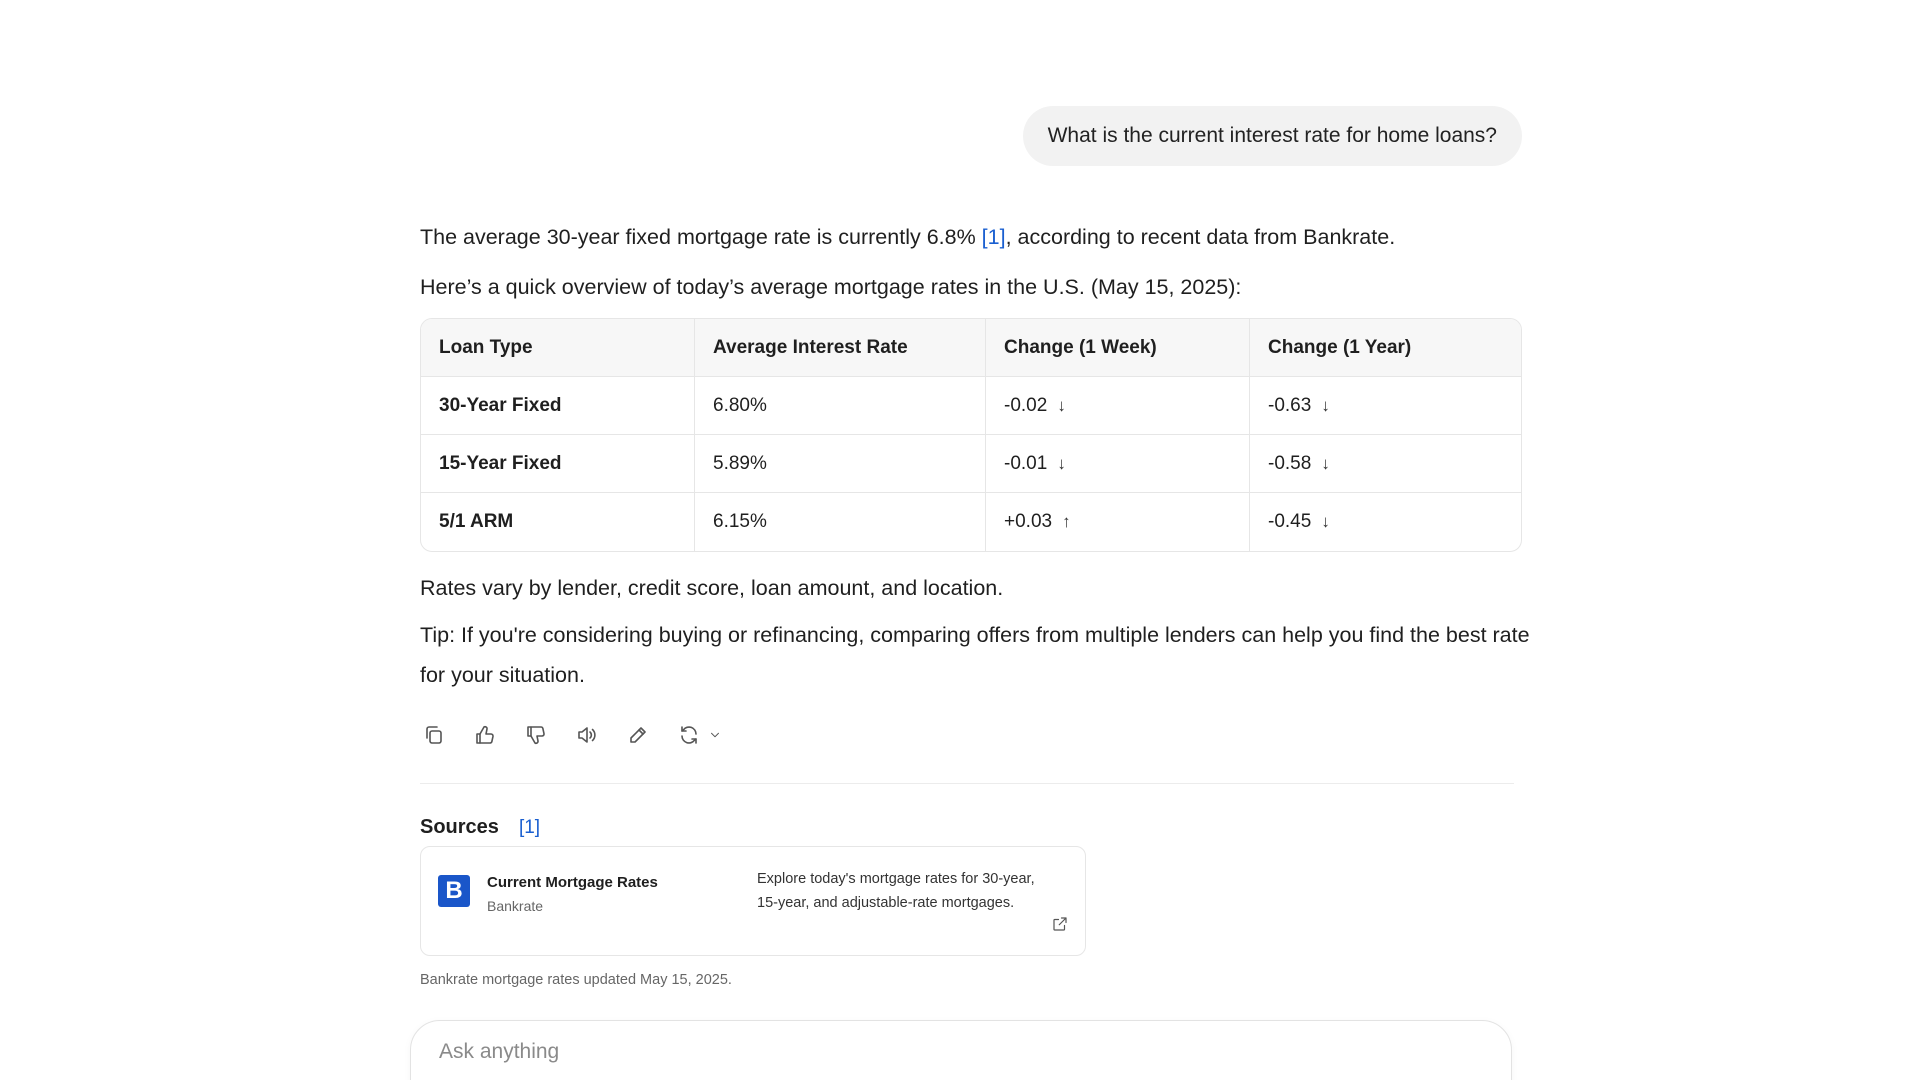  I want to click on copy-button, so click(434, 735).